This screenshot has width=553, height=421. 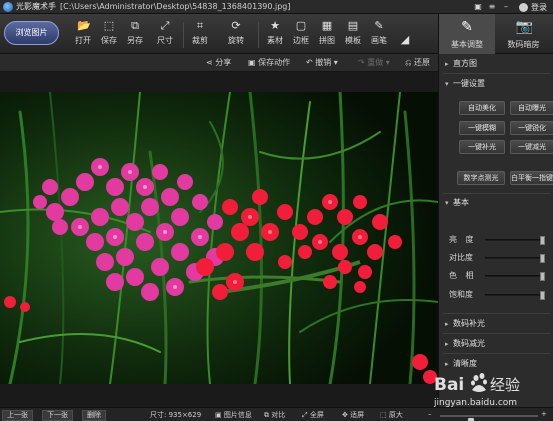 I want to click on reduce-light-section: ▸ 数码减光, so click(x=496, y=344).